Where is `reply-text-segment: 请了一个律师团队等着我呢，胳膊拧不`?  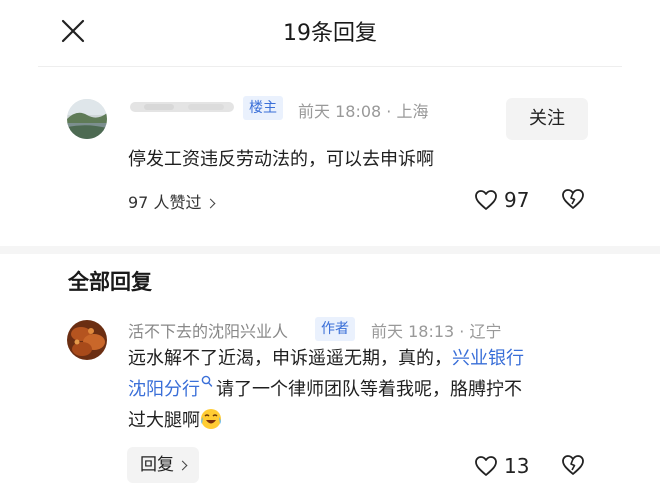
reply-text-segment: 请了一个律师团队等着我呢，胳膊拧不 is located at coordinates (369, 389).